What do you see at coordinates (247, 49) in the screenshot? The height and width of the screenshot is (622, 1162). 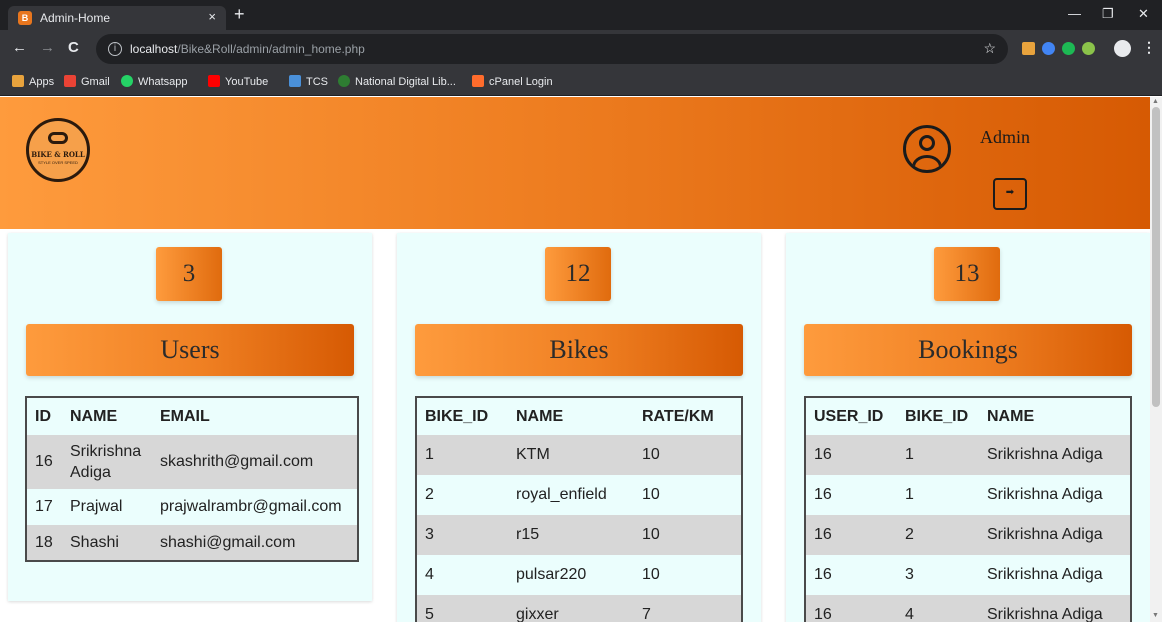 I see `url-text: localhost/Bike&Roll/admin/admin_home.php` at bounding box center [247, 49].